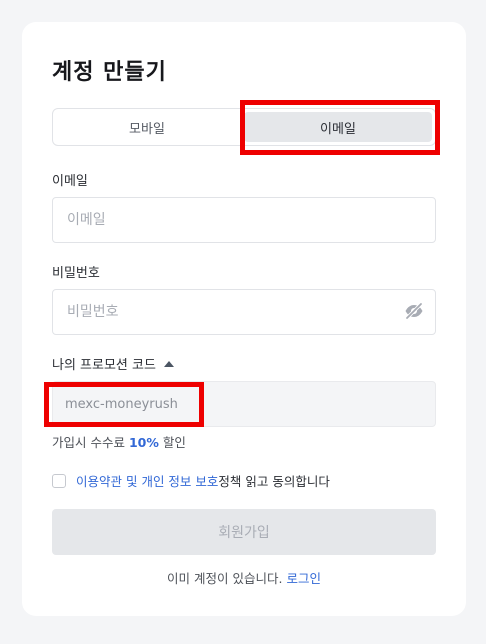  Describe the element at coordinates (90, 442) in the screenshot. I see `promo-note-prefix: 가입시 수수료` at that location.